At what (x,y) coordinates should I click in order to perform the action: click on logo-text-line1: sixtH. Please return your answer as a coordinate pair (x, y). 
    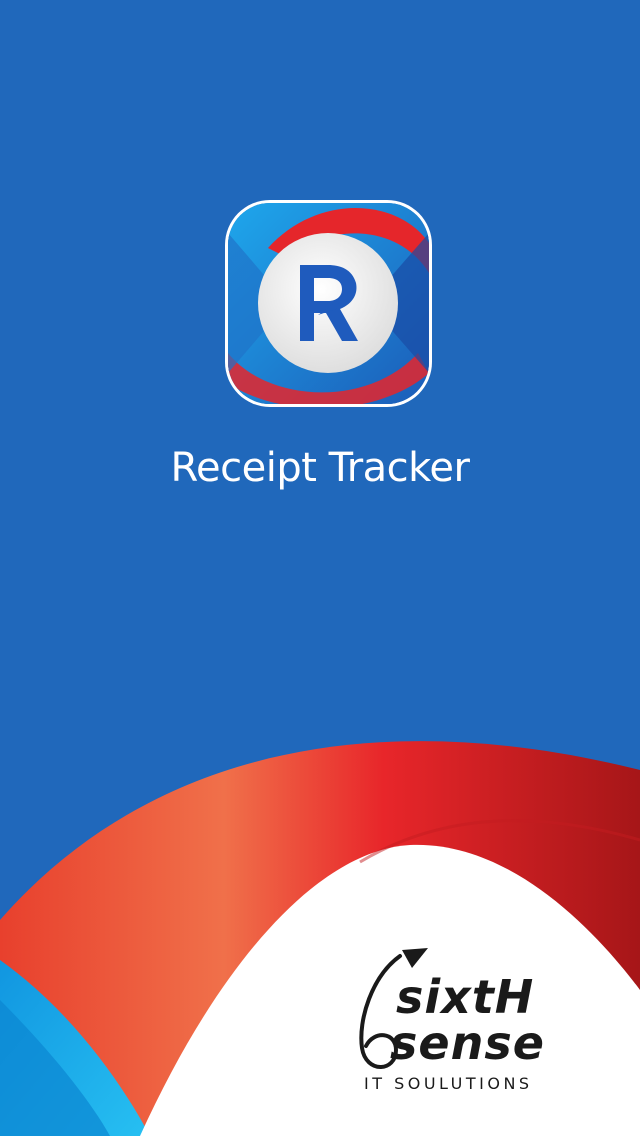
    Looking at the image, I should click on (465, 997).